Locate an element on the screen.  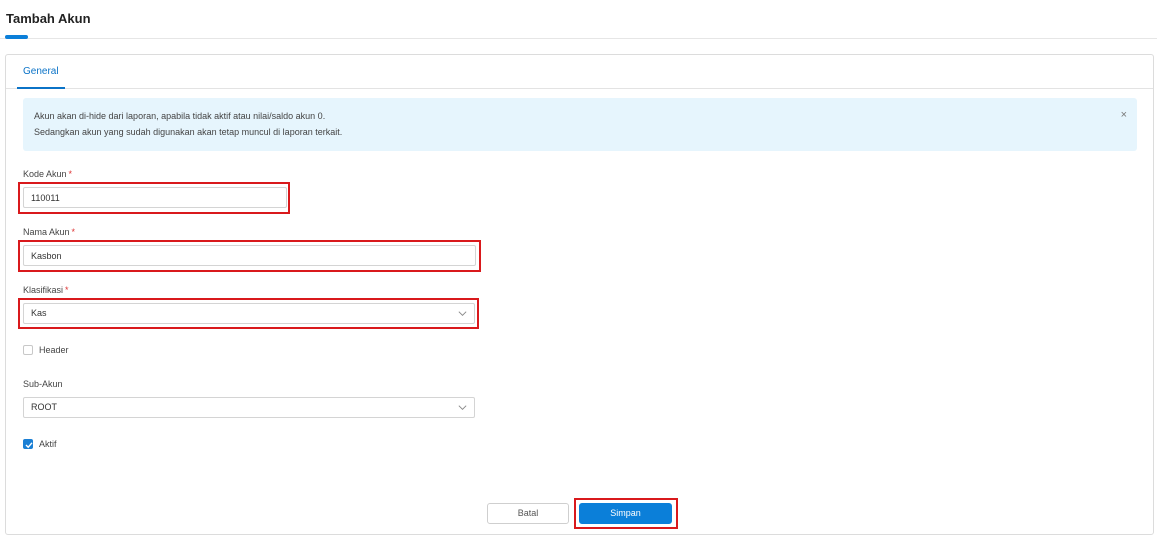
chevron-down-icon is located at coordinates (462, 407).